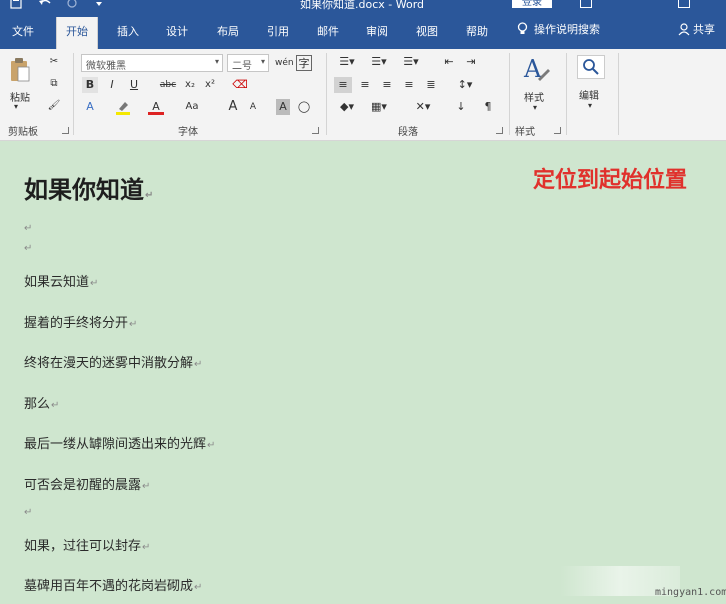 The height and width of the screenshot is (604, 726). I want to click on font-color-button: A, so click(156, 107).